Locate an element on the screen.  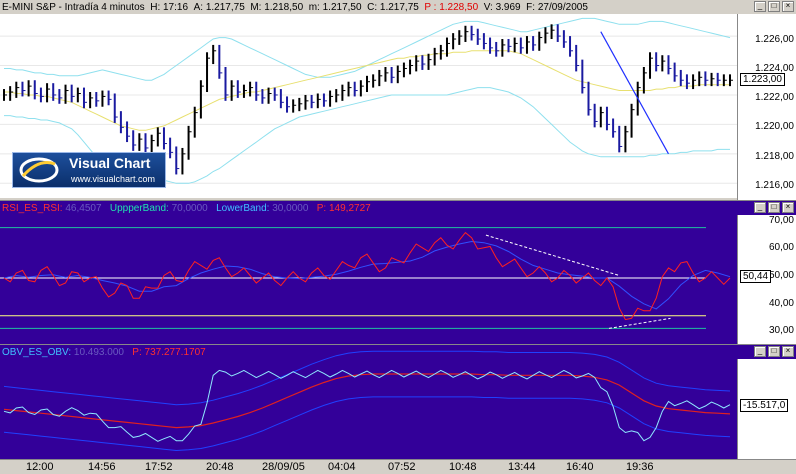
rsi-axis: 70,00 60,00 50,00 40,00 30,00 50,44 is located at coordinates (766, 279).